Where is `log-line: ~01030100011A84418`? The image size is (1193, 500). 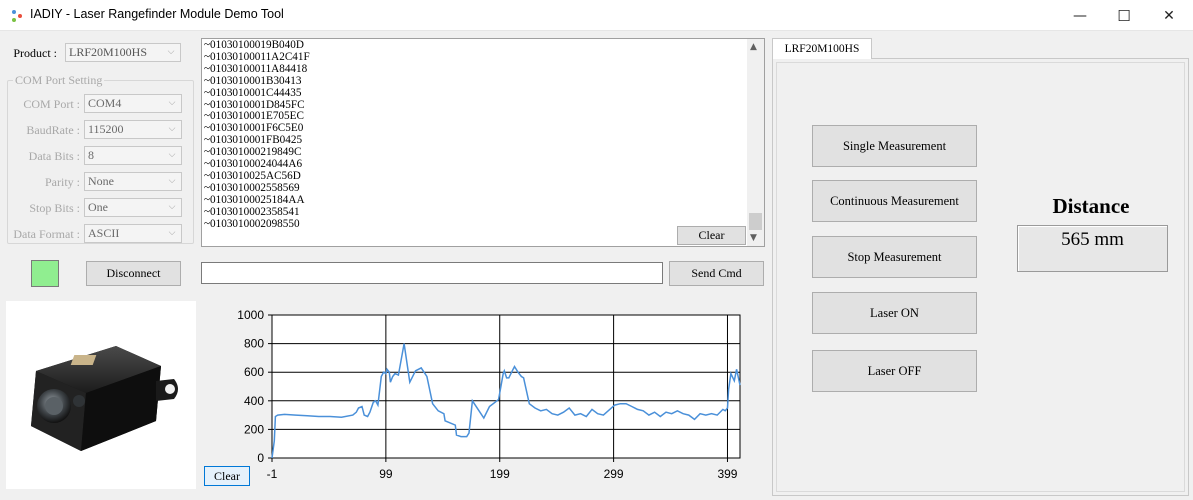
log-line: ~01030100011A84418 is located at coordinates (256, 68).